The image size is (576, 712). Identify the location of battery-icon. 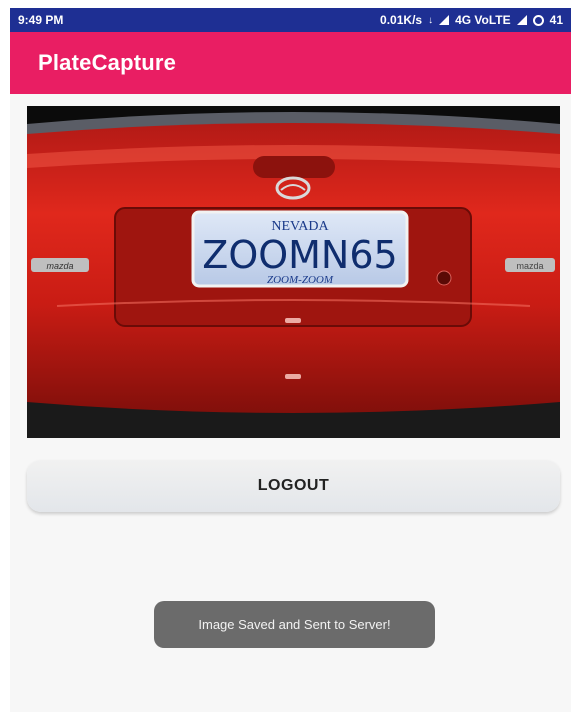
(538, 20).